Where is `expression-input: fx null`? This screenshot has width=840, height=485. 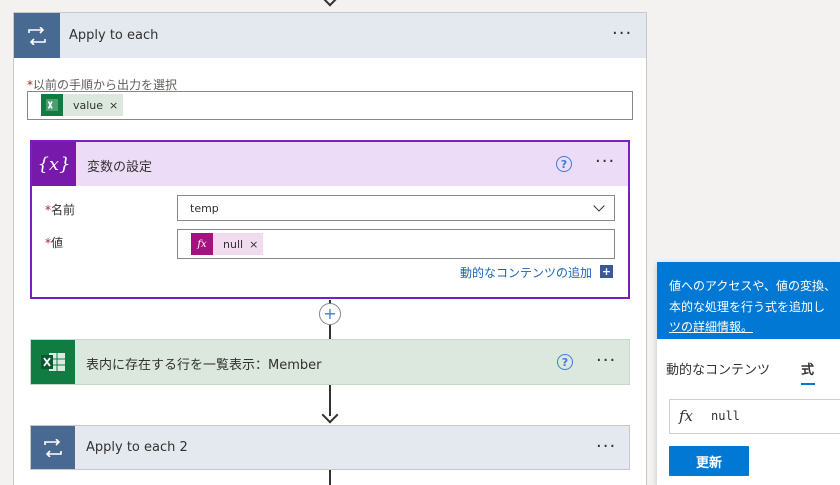
expression-input: fx null is located at coordinates (754, 416).